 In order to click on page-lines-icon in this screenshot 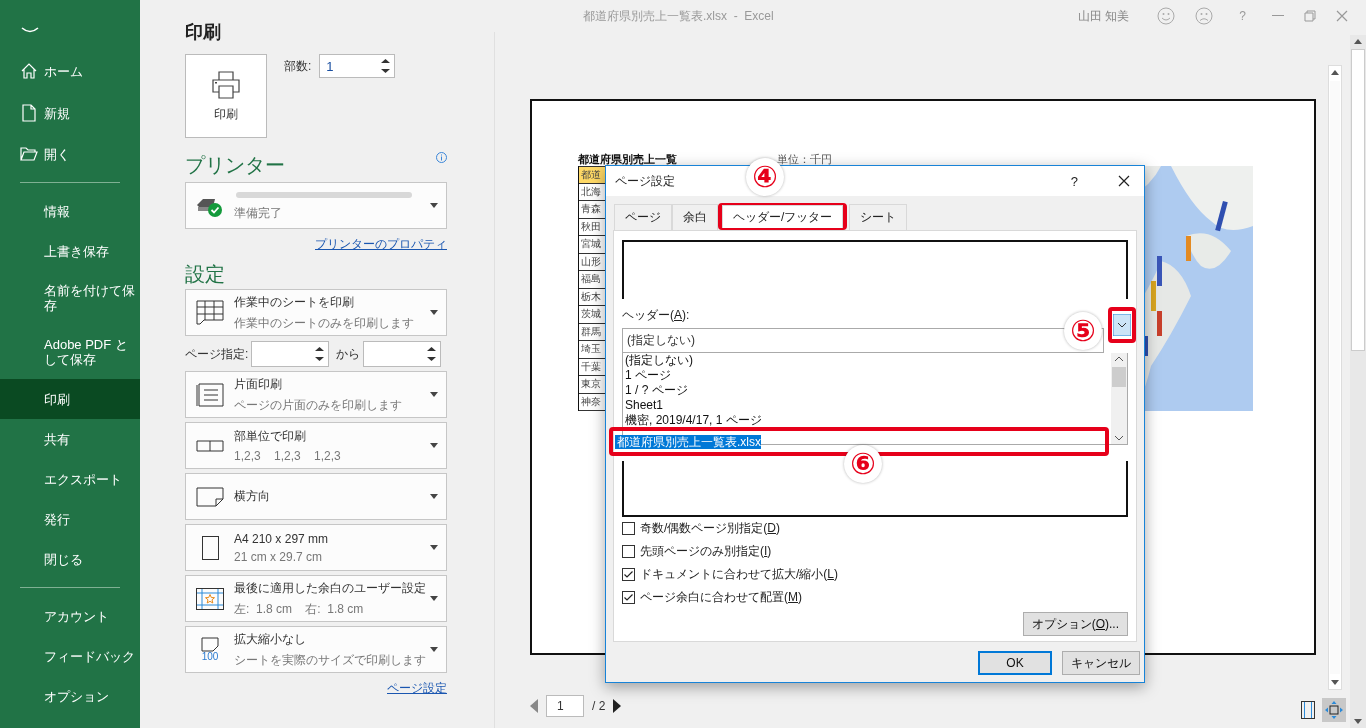, I will do `click(210, 394)`.